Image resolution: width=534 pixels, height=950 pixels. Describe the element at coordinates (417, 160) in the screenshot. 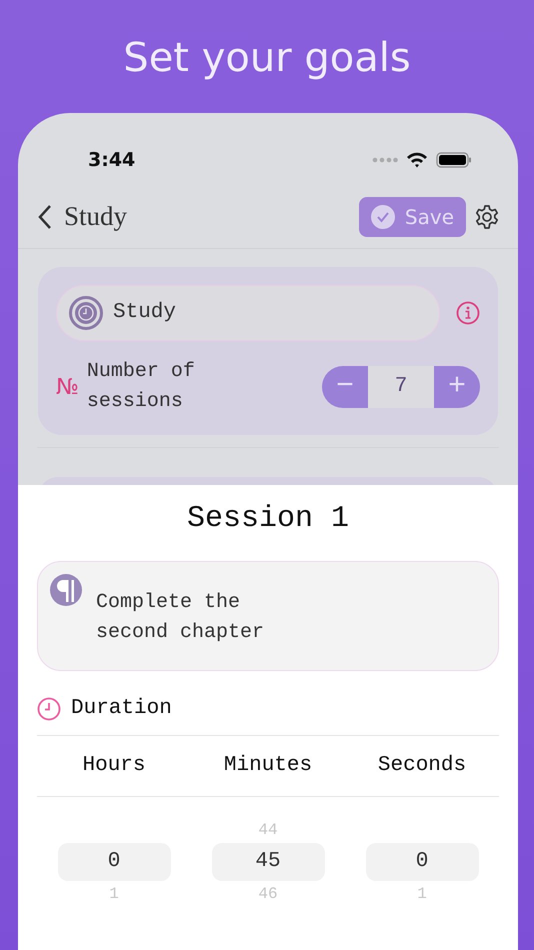

I see `wifi-icon` at that location.